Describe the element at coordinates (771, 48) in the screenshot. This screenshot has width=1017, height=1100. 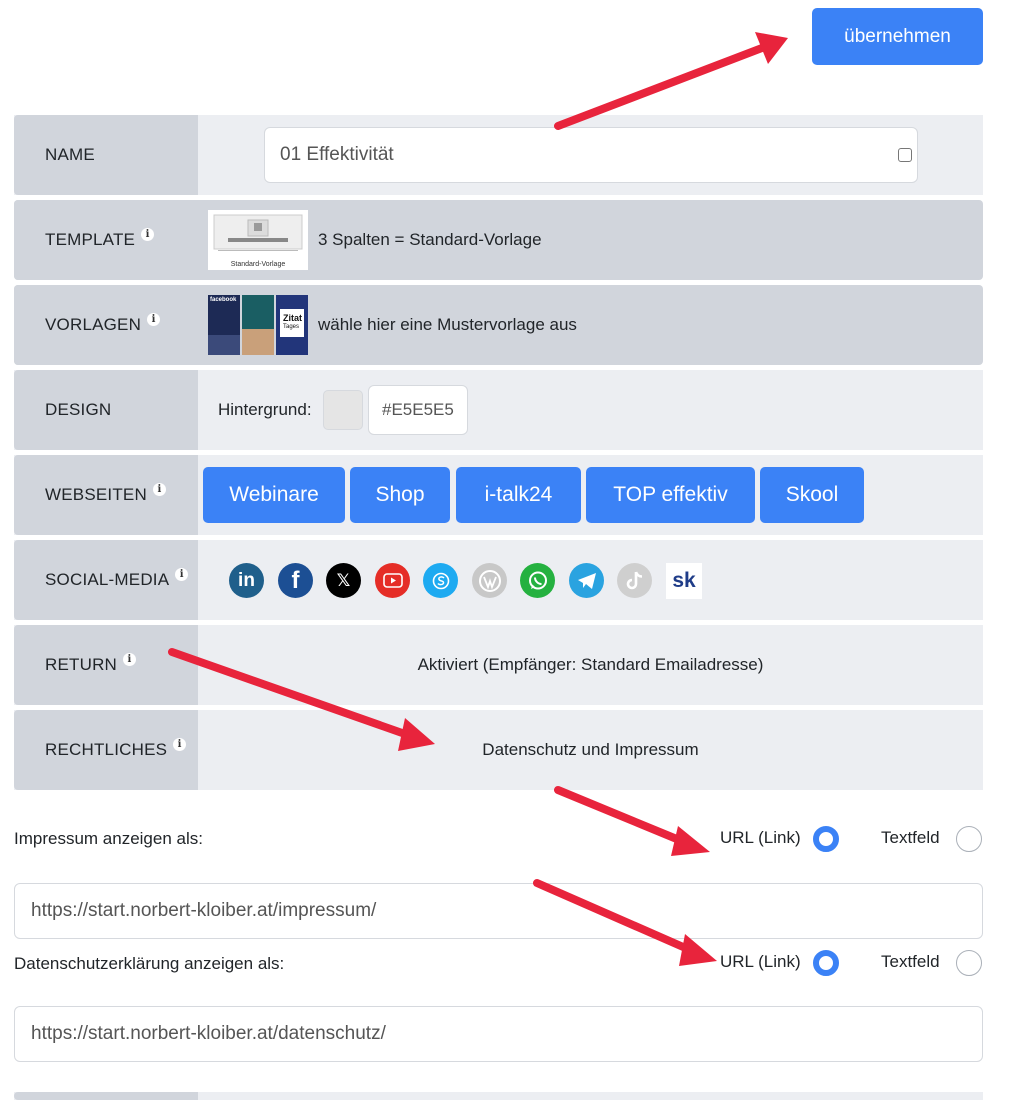
I see `arrowhead-apply` at that location.